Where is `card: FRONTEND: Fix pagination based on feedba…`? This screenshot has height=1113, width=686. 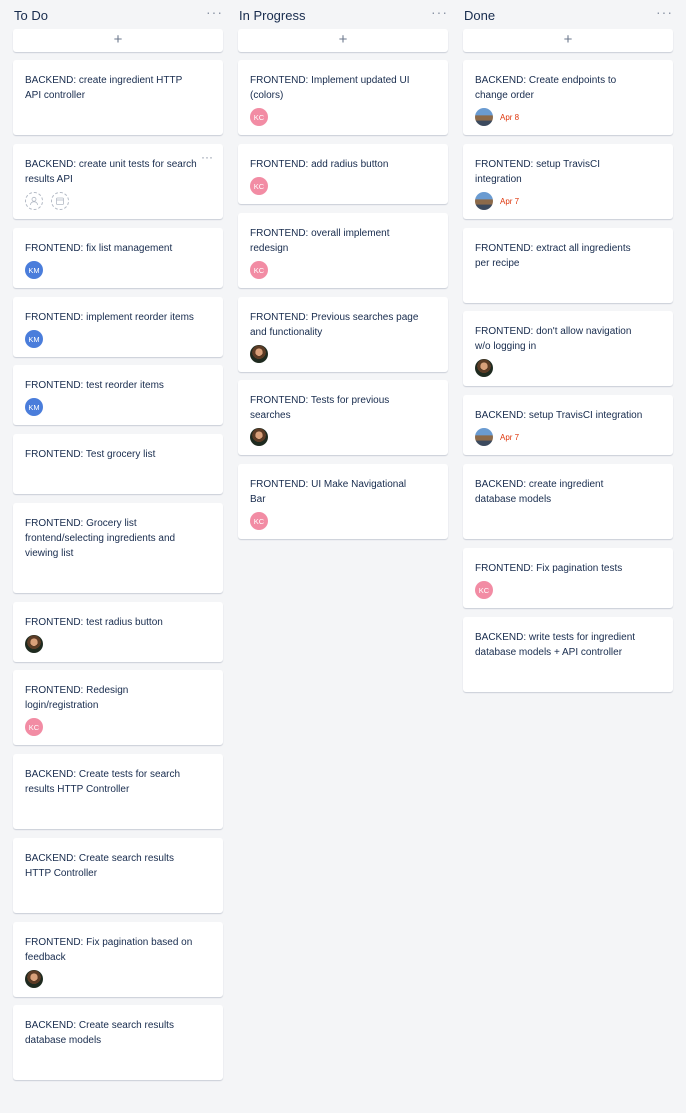
card: FRONTEND: Fix pagination based on feedba… is located at coordinates (118, 959).